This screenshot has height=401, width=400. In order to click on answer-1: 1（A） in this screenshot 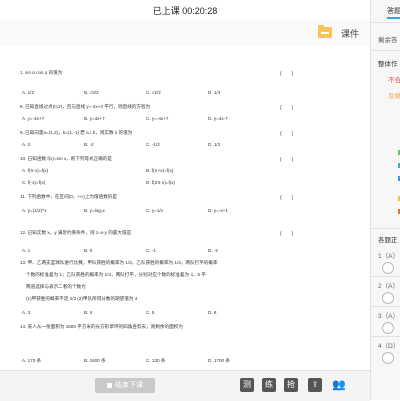, I will do `click(388, 255)`.